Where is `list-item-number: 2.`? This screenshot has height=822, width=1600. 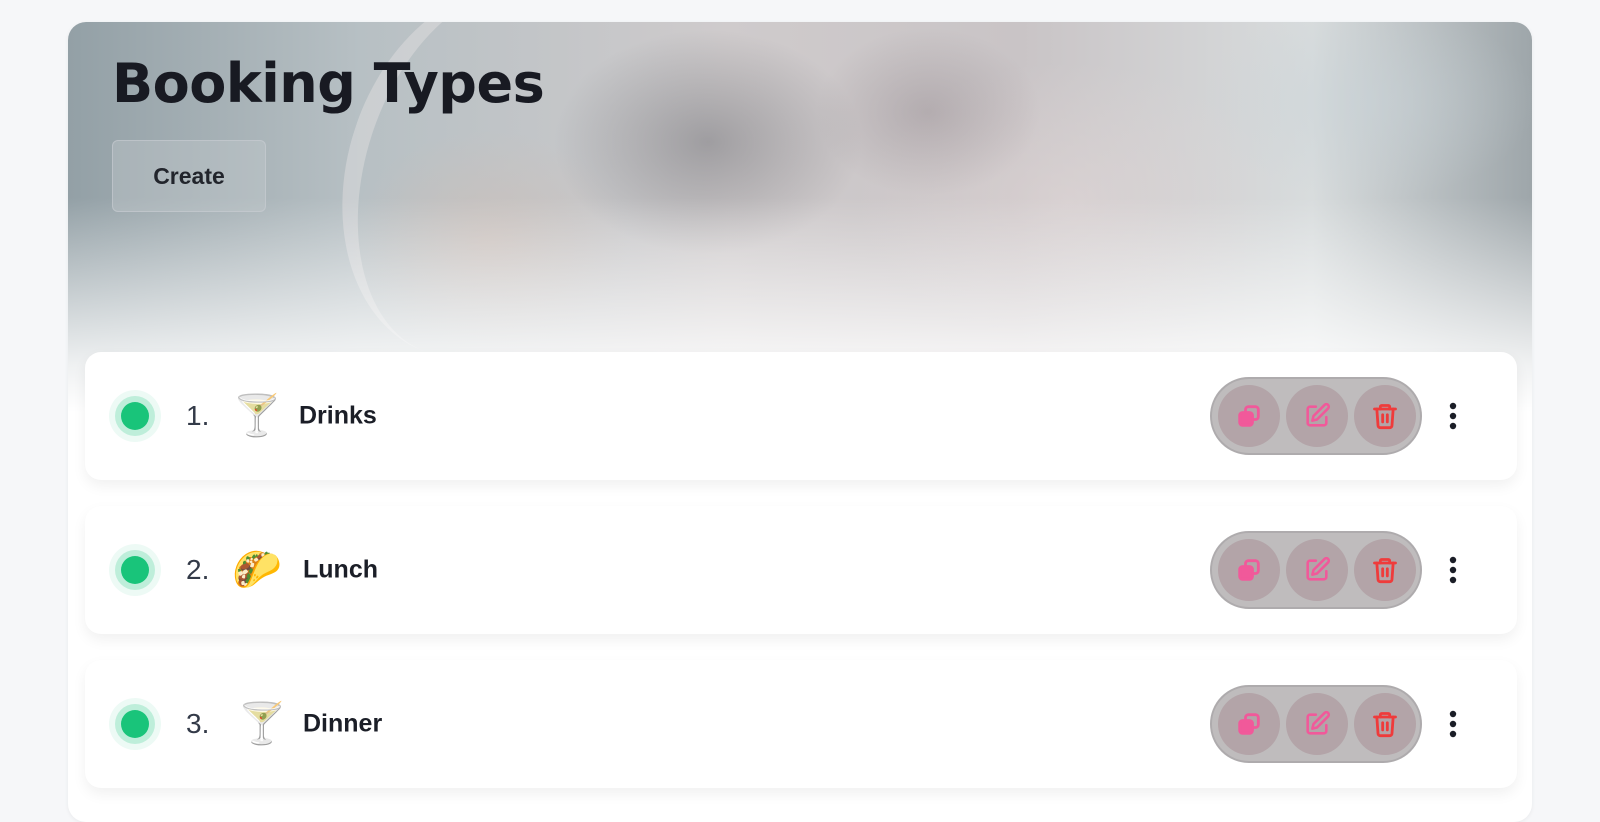 list-item-number: 2. is located at coordinates (198, 569).